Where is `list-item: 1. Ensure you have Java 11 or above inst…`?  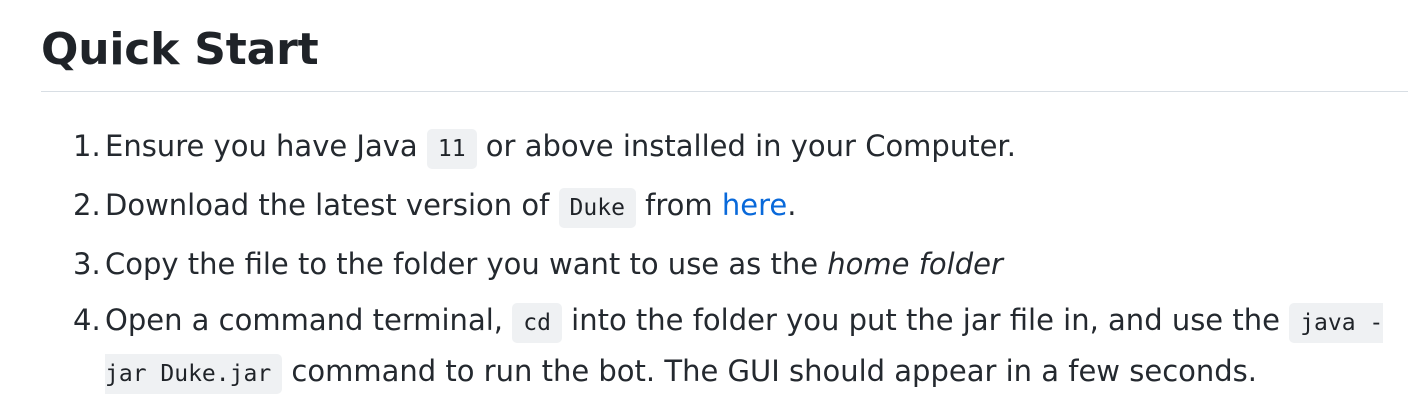
list-item: 1. Ensure you have Java 11 or above inst… is located at coordinates (724, 147).